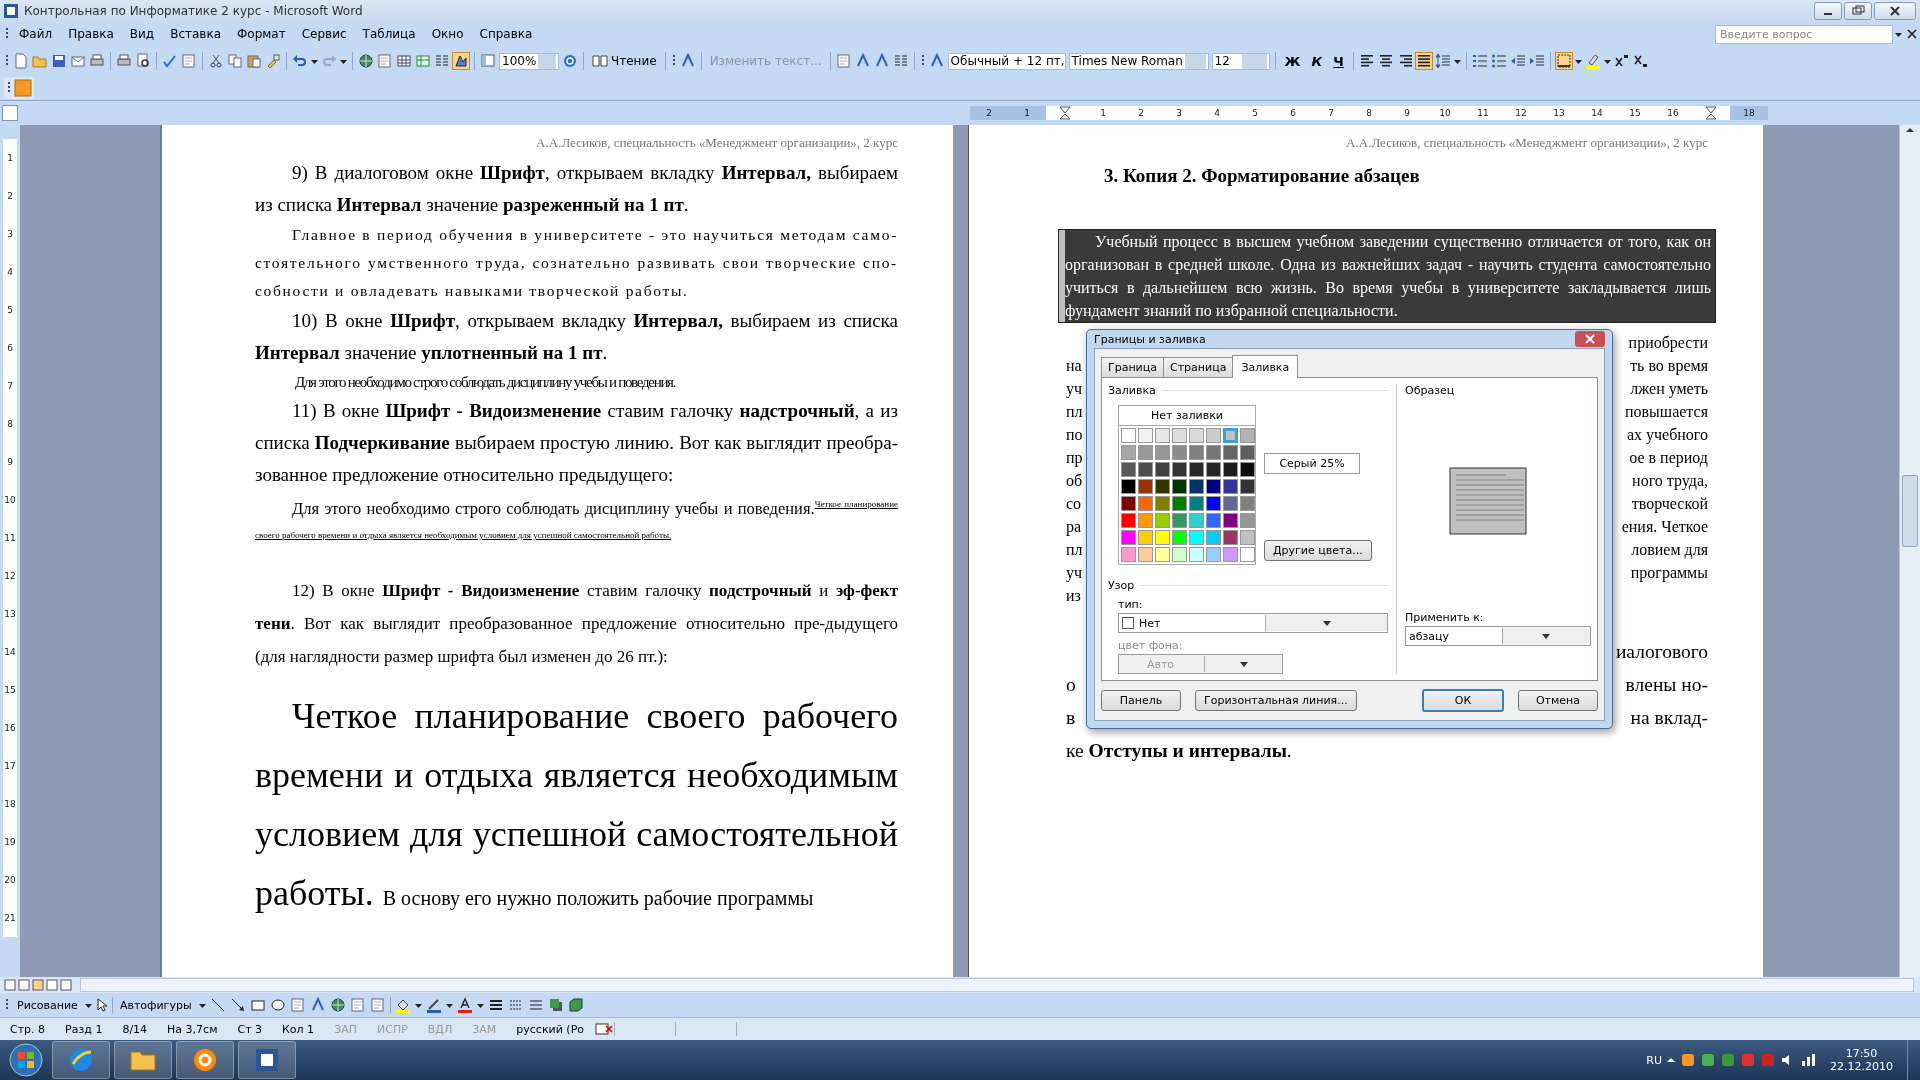 This screenshot has width=1920, height=1080. What do you see at coordinates (1338, 61) in the screenshot?
I see `underline-button: Ч` at bounding box center [1338, 61].